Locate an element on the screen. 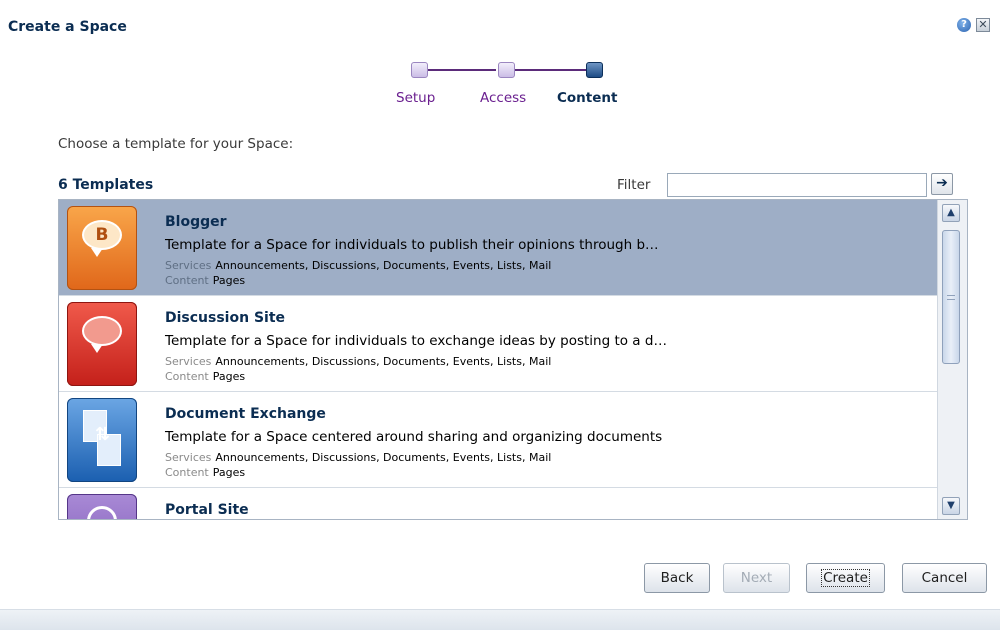  scroll-down-button: ▼ is located at coordinates (951, 506).